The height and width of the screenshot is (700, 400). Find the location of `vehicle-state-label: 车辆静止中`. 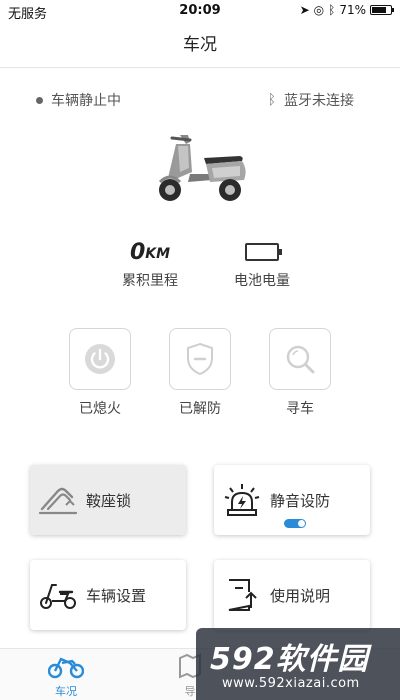

vehicle-state-label: 车辆静止中 is located at coordinates (86, 101).